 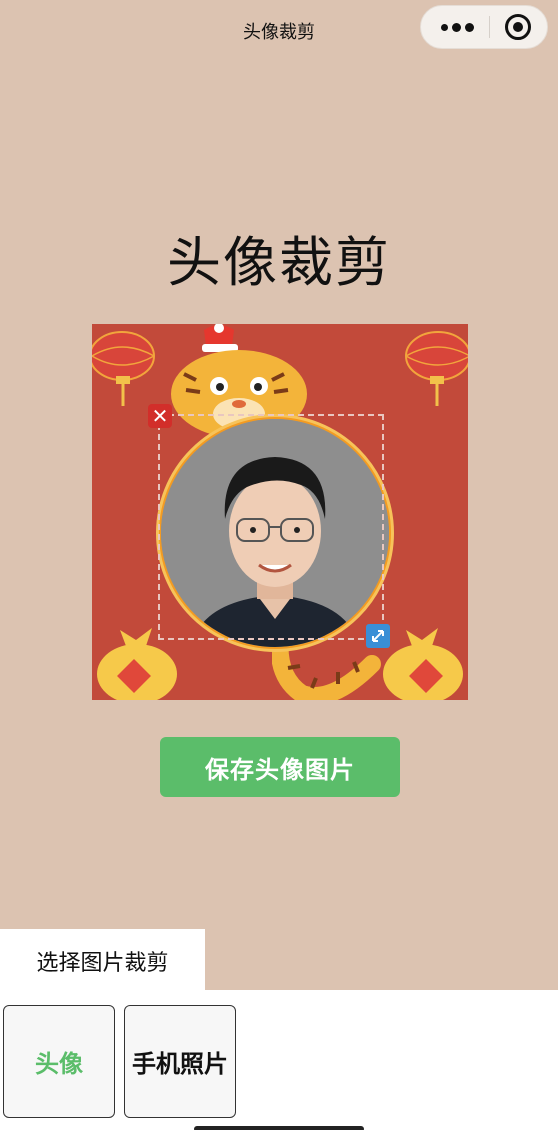 I want to click on page-heading: 头像裁剪, so click(x=279, y=262).